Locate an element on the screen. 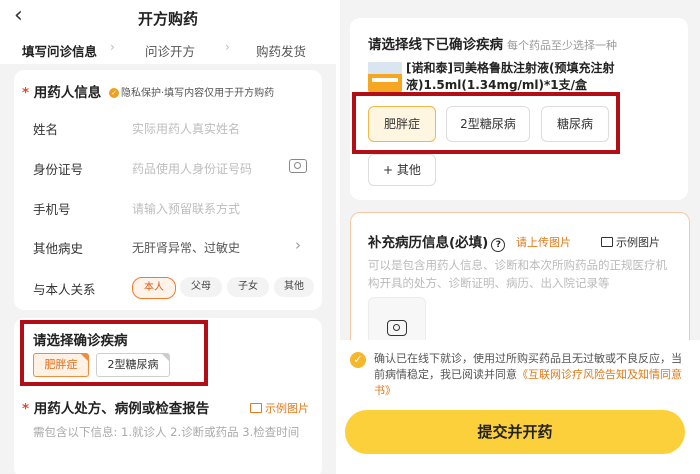 Image resolution: width=700 pixels, height=474 pixels. name-input: 实际用药人真实姓名 is located at coordinates (186, 128).